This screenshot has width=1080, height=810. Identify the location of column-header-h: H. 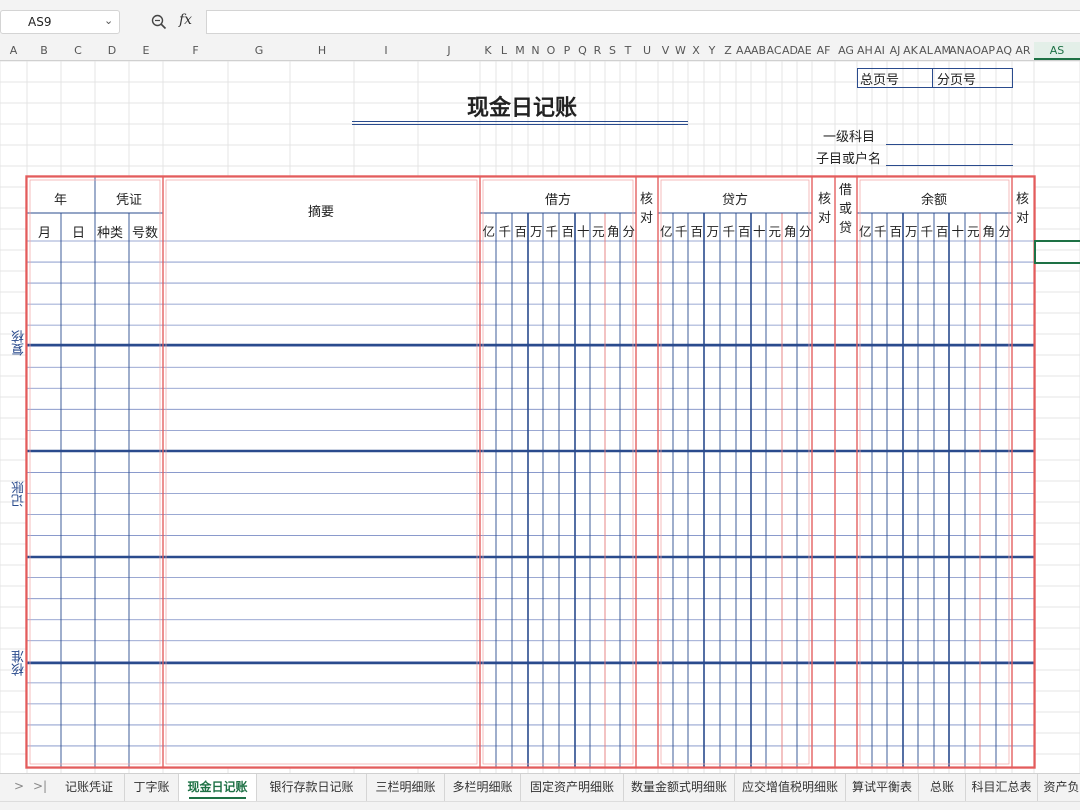
(322, 51).